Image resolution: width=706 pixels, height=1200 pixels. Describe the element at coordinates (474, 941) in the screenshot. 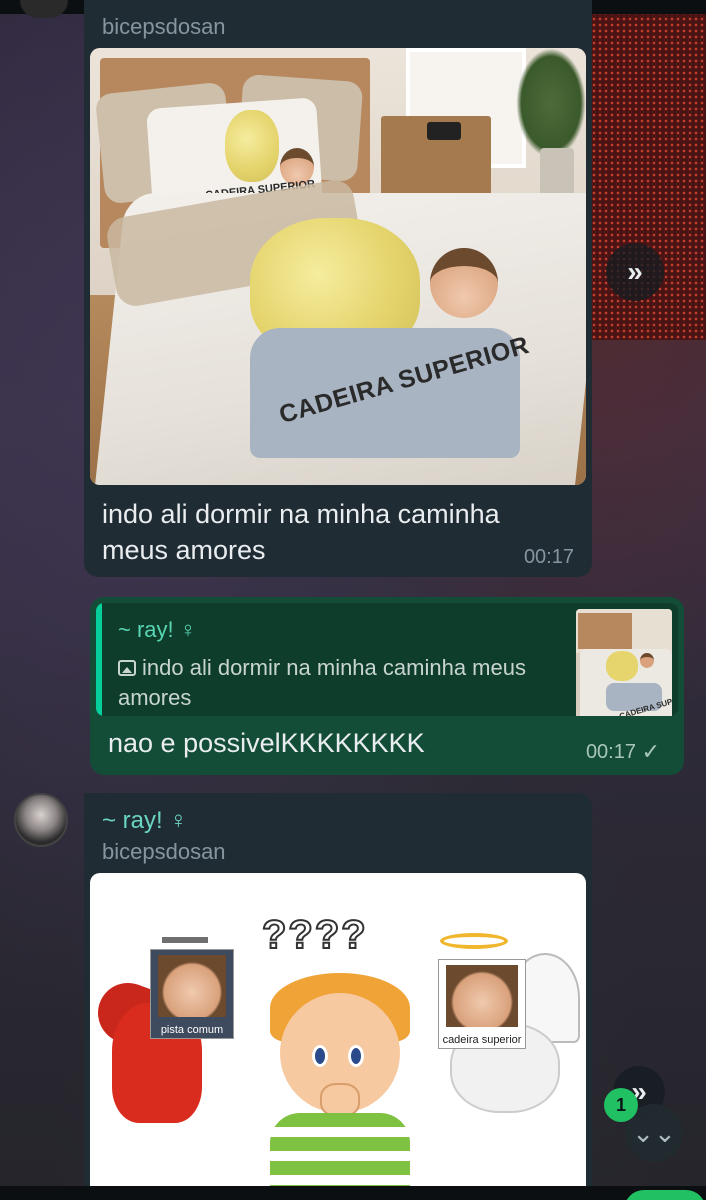

I see `angel-halo` at that location.